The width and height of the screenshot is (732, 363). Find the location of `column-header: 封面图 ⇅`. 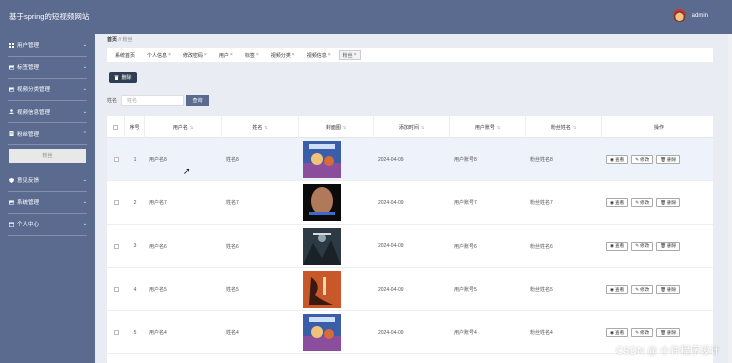

column-header: 封面图 ⇅ is located at coordinates (336, 127).